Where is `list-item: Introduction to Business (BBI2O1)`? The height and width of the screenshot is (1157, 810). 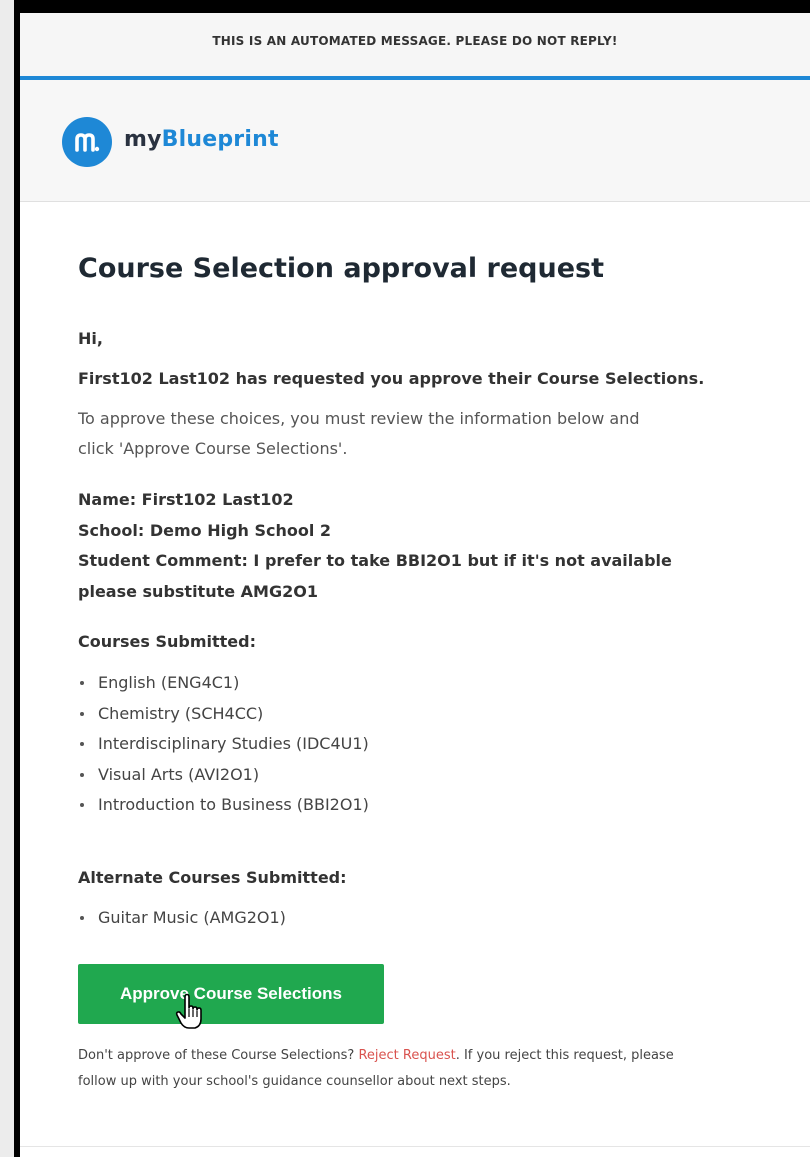
list-item: Introduction to Business (BBI2O1) is located at coordinates (223, 805).